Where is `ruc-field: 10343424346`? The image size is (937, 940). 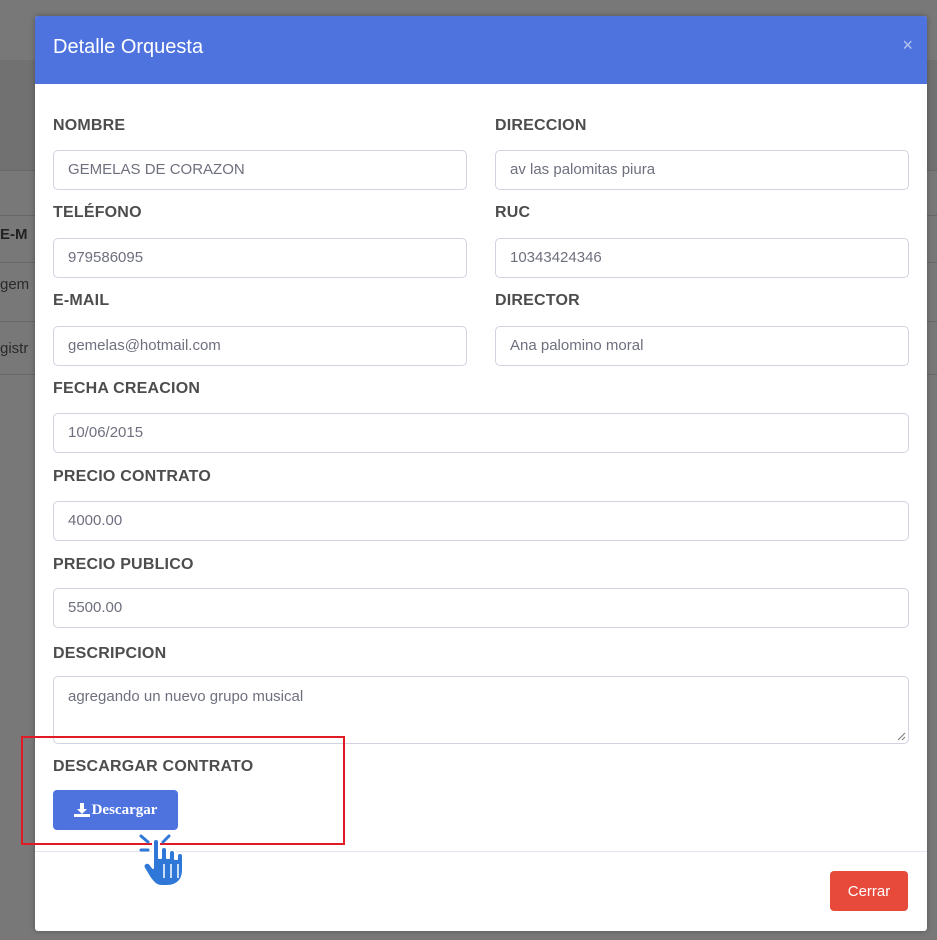
ruc-field: 10343424346 is located at coordinates (702, 258).